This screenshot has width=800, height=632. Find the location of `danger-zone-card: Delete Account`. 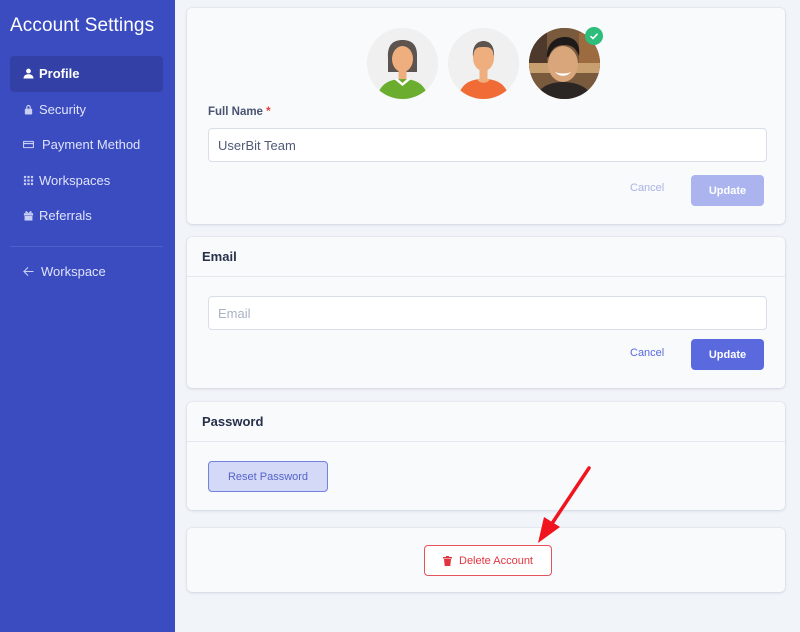

danger-zone-card: Delete Account is located at coordinates (486, 560).